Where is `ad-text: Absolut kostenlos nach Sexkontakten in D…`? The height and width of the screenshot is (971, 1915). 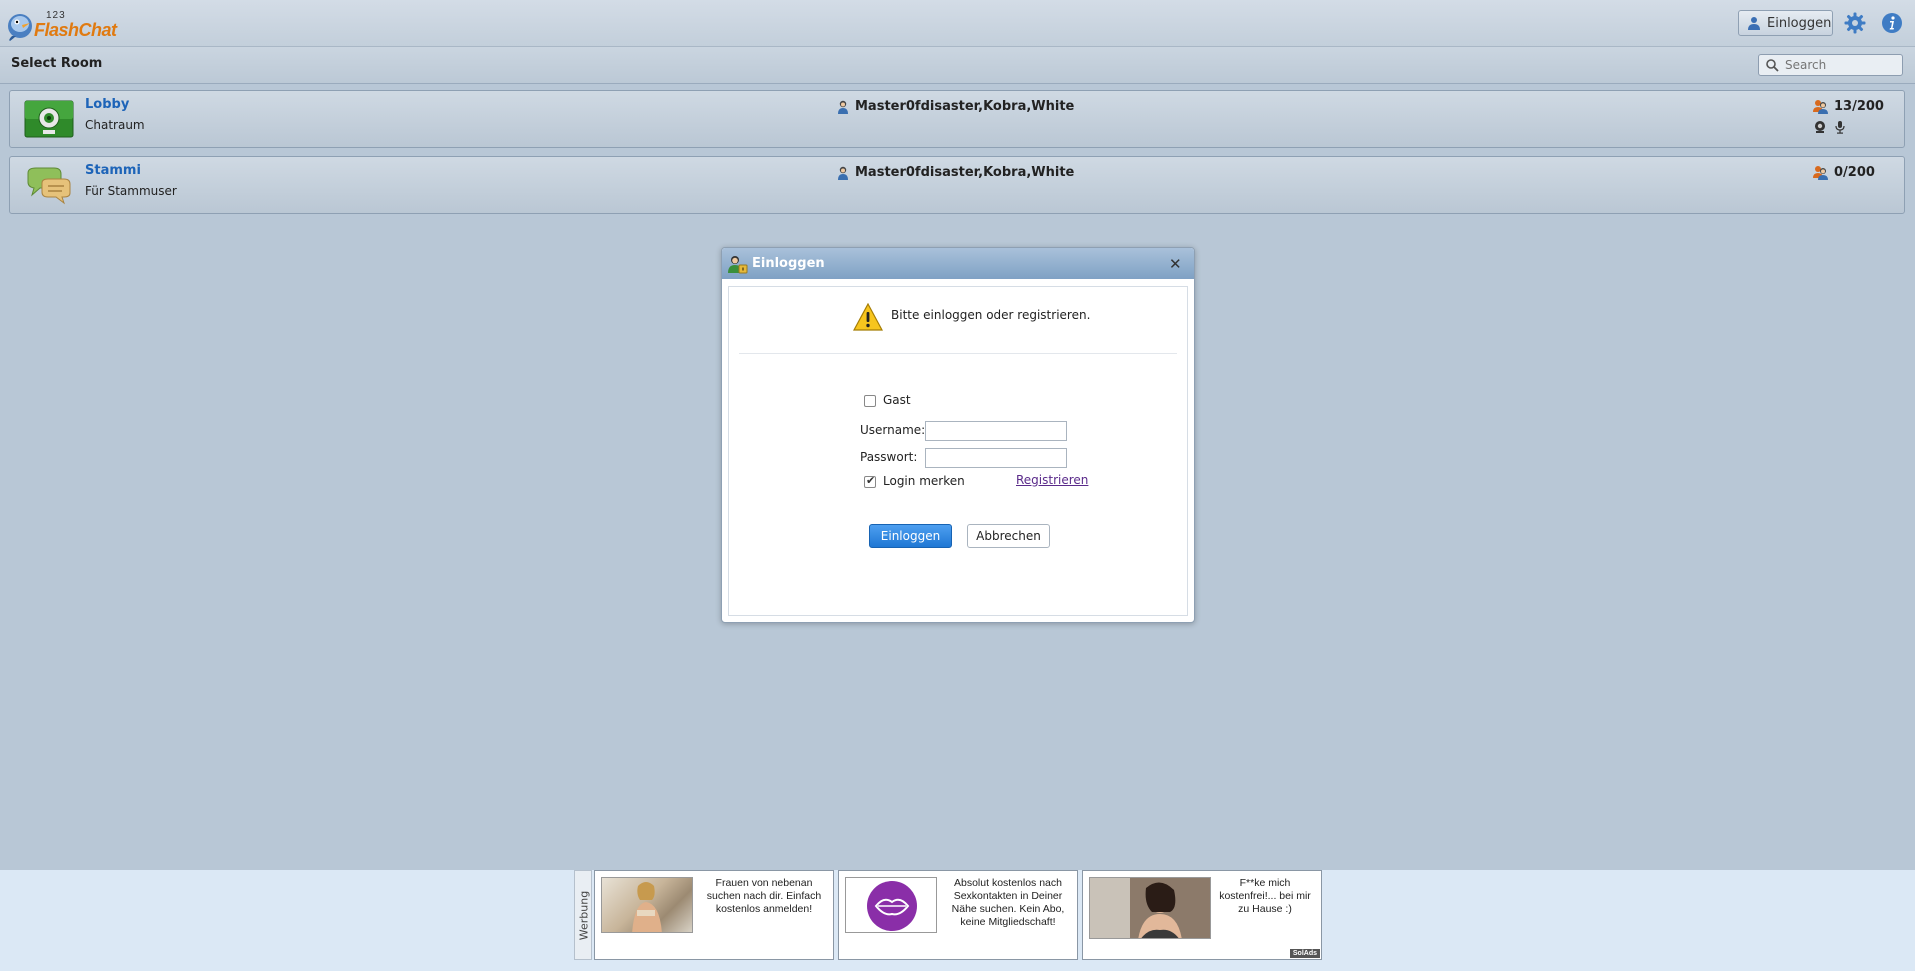
ad-text: Absolut kostenlos nach Sexkontakten in D… is located at coordinates (1008, 902).